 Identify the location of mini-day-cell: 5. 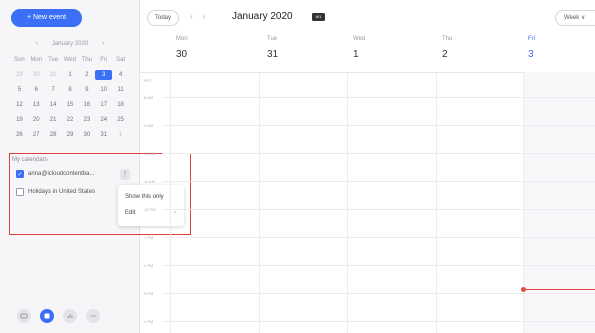
(19, 90).